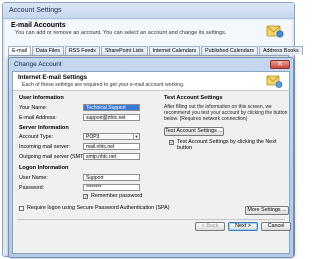 The image size is (320, 259). I want to click on user-information-title: User Information, so click(41, 98).